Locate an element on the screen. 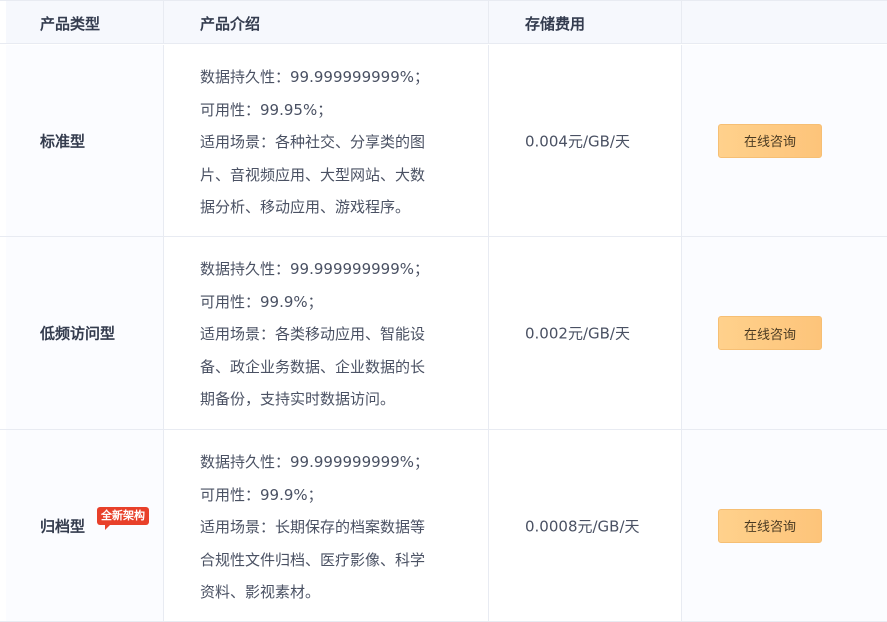 Image resolution: width=887 pixels, height=622 pixels. description-line: 期备份，支持实时数据访问。 is located at coordinates (298, 399).